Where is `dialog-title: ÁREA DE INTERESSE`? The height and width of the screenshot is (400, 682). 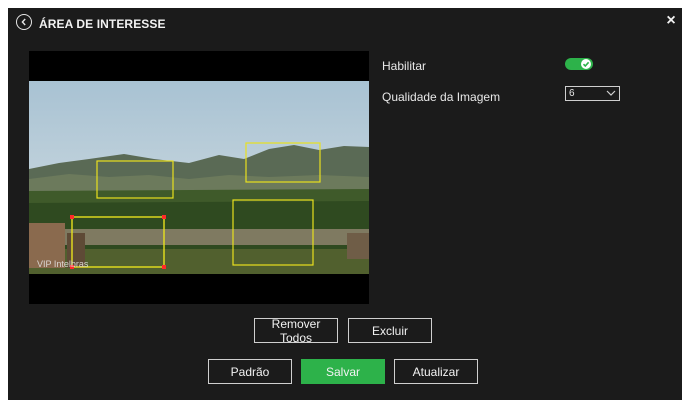
dialog-title: ÁREA DE INTERESSE is located at coordinates (102, 24).